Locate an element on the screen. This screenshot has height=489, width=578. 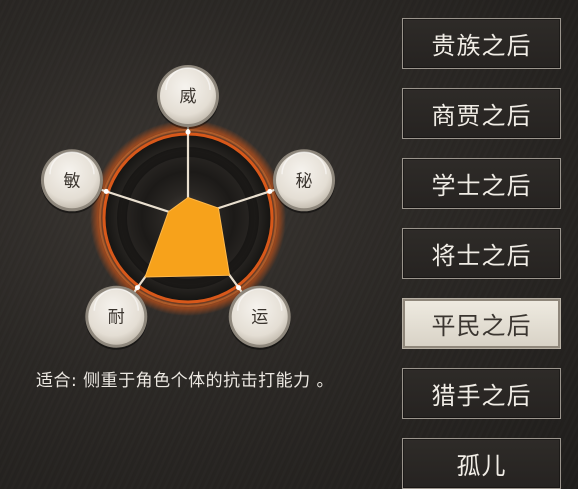
background-option-button: 猎手之后 is located at coordinates (481, 393).